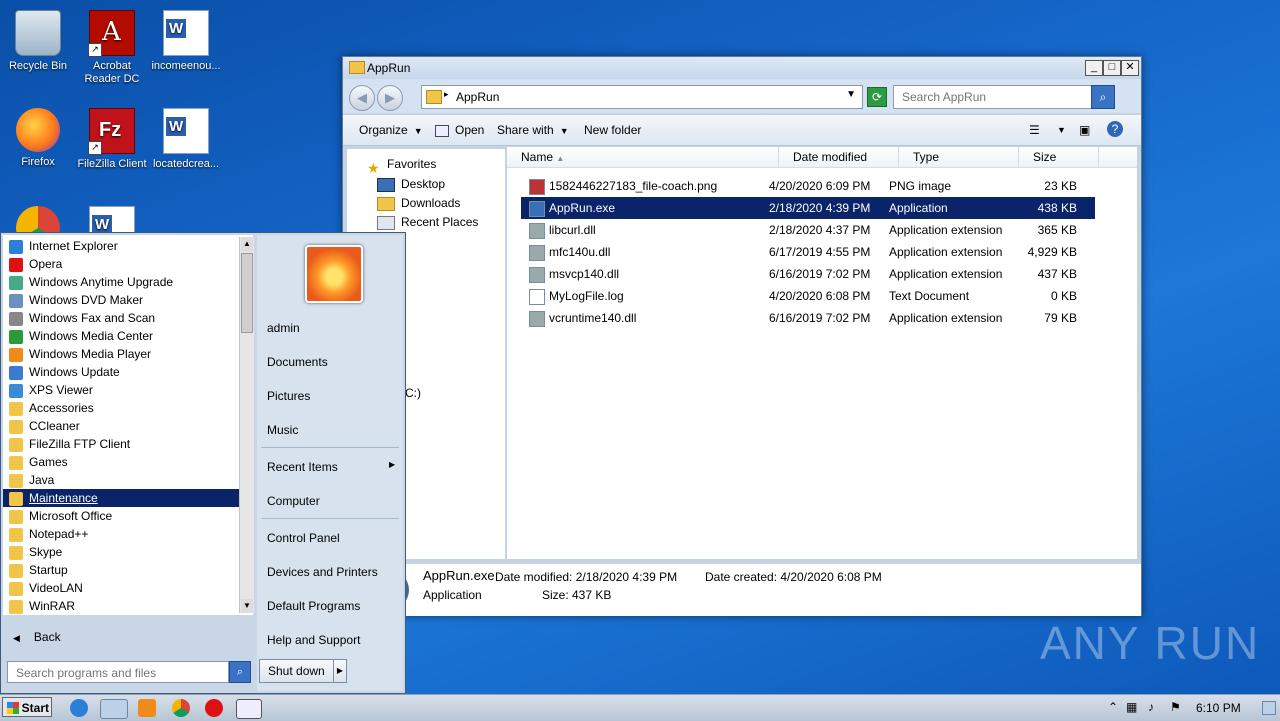 Image resolution: width=1280 pixels, height=721 pixels. Describe the element at coordinates (128, 637) in the screenshot. I see `back-button: ◀ Back` at that location.